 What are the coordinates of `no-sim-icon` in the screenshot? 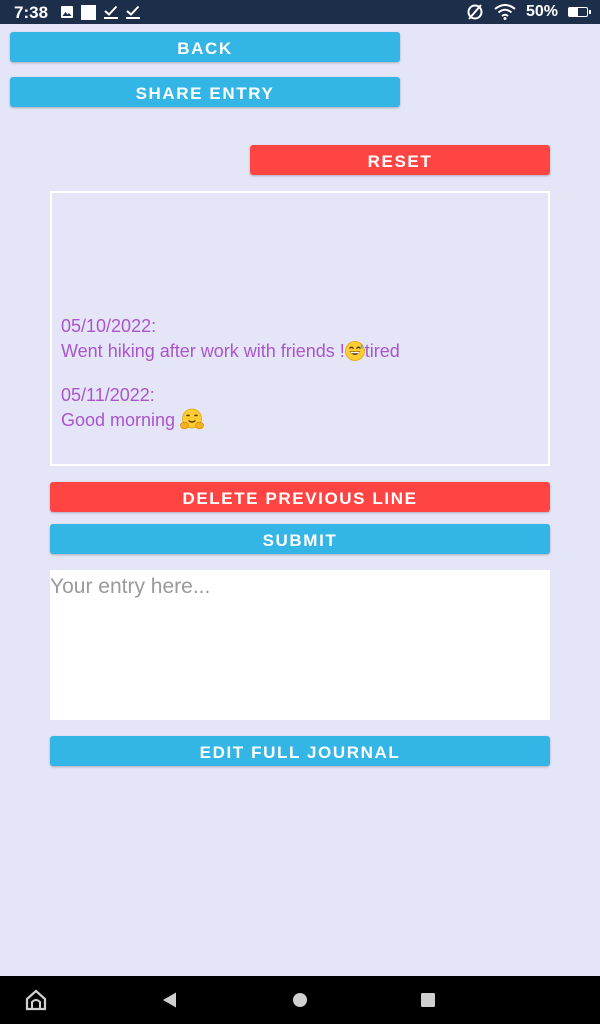 It's located at (475, 12).